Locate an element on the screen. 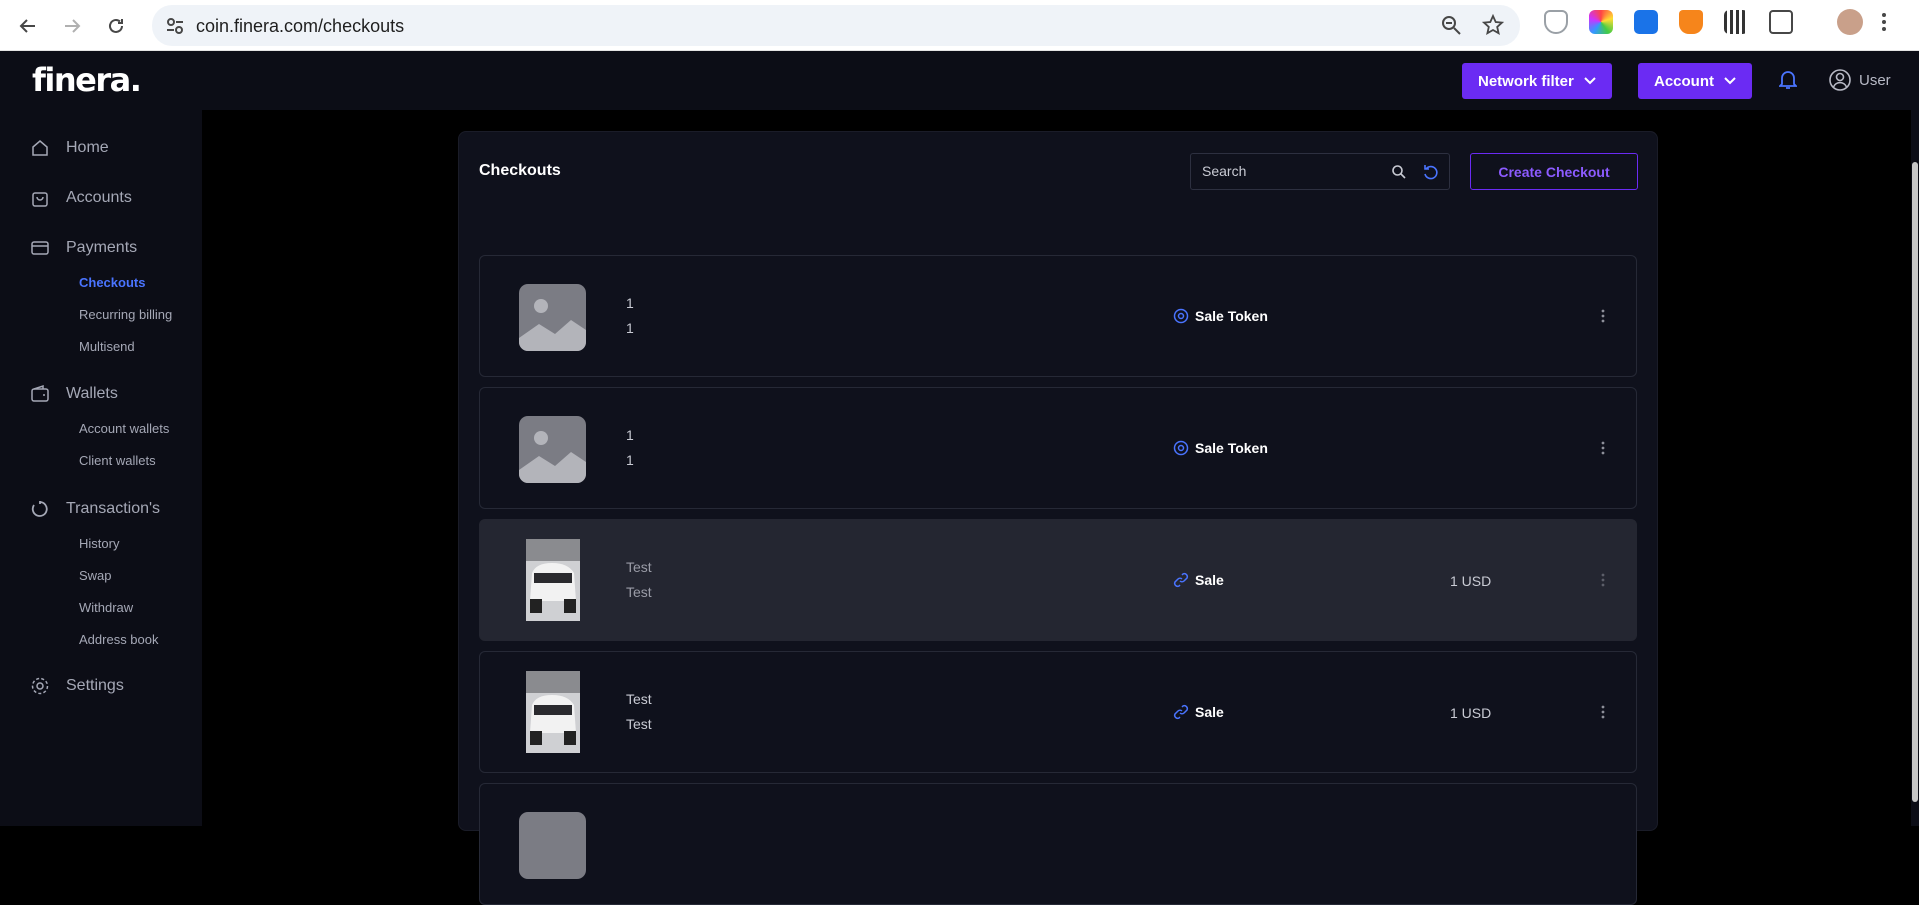  sidebar-item-home: Home is located at coordinates (69, 148).